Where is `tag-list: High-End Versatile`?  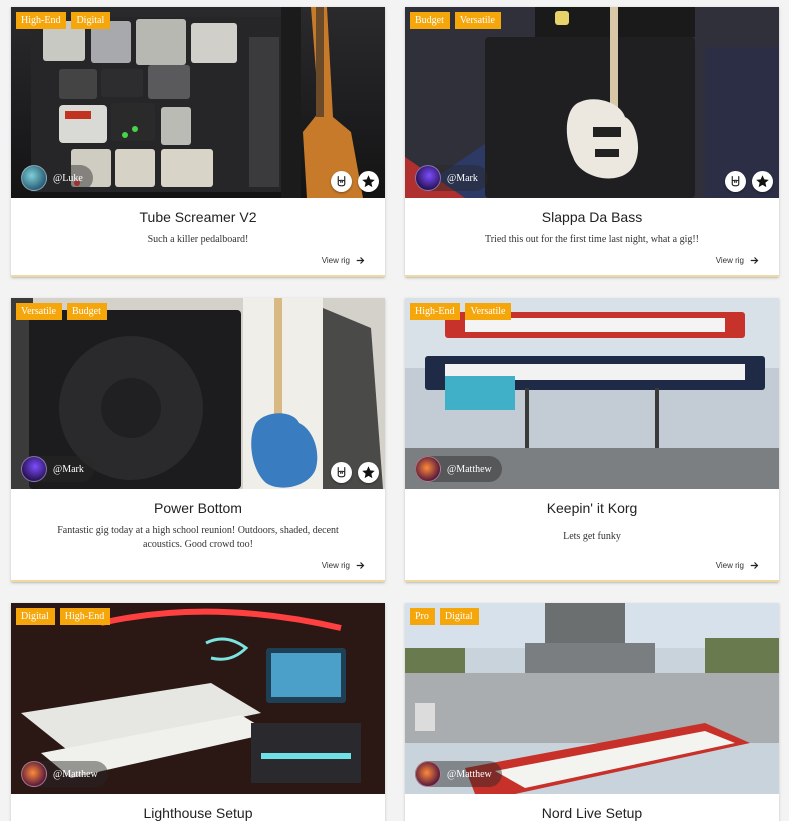 tag-list: High-End Versatile is located at coordinates (461, 311).